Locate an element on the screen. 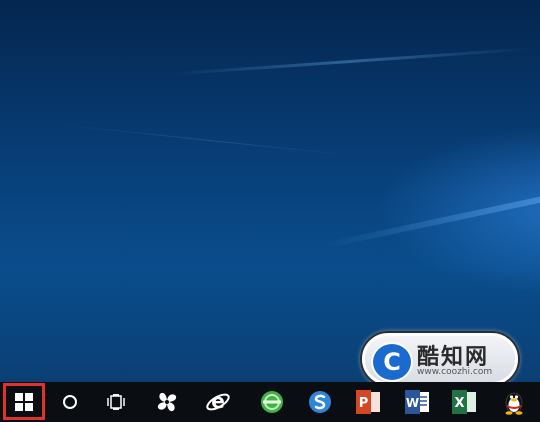  search-button is located at coordinates (70, 402).